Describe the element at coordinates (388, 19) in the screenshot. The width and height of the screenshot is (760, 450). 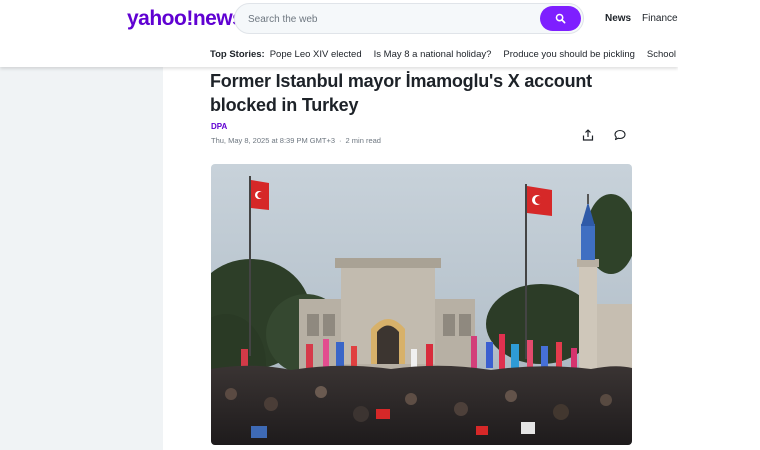
I see `search-input` at that location.